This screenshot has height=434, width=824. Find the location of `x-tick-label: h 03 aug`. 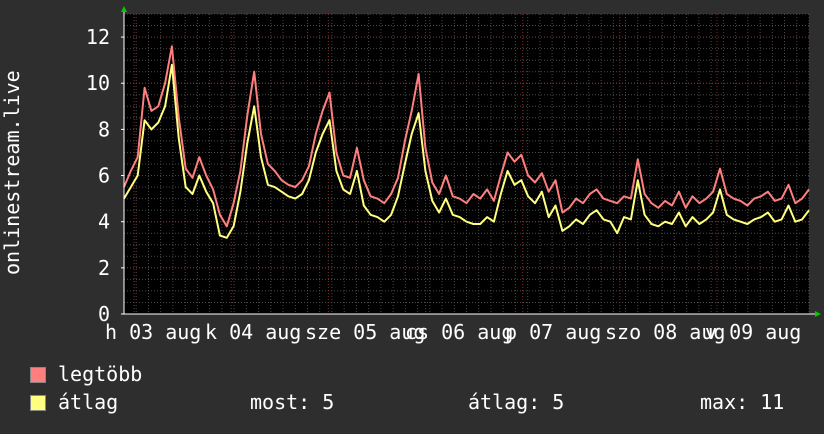

x-tick-label: h 03 aug is located at coordinates (153, 332).